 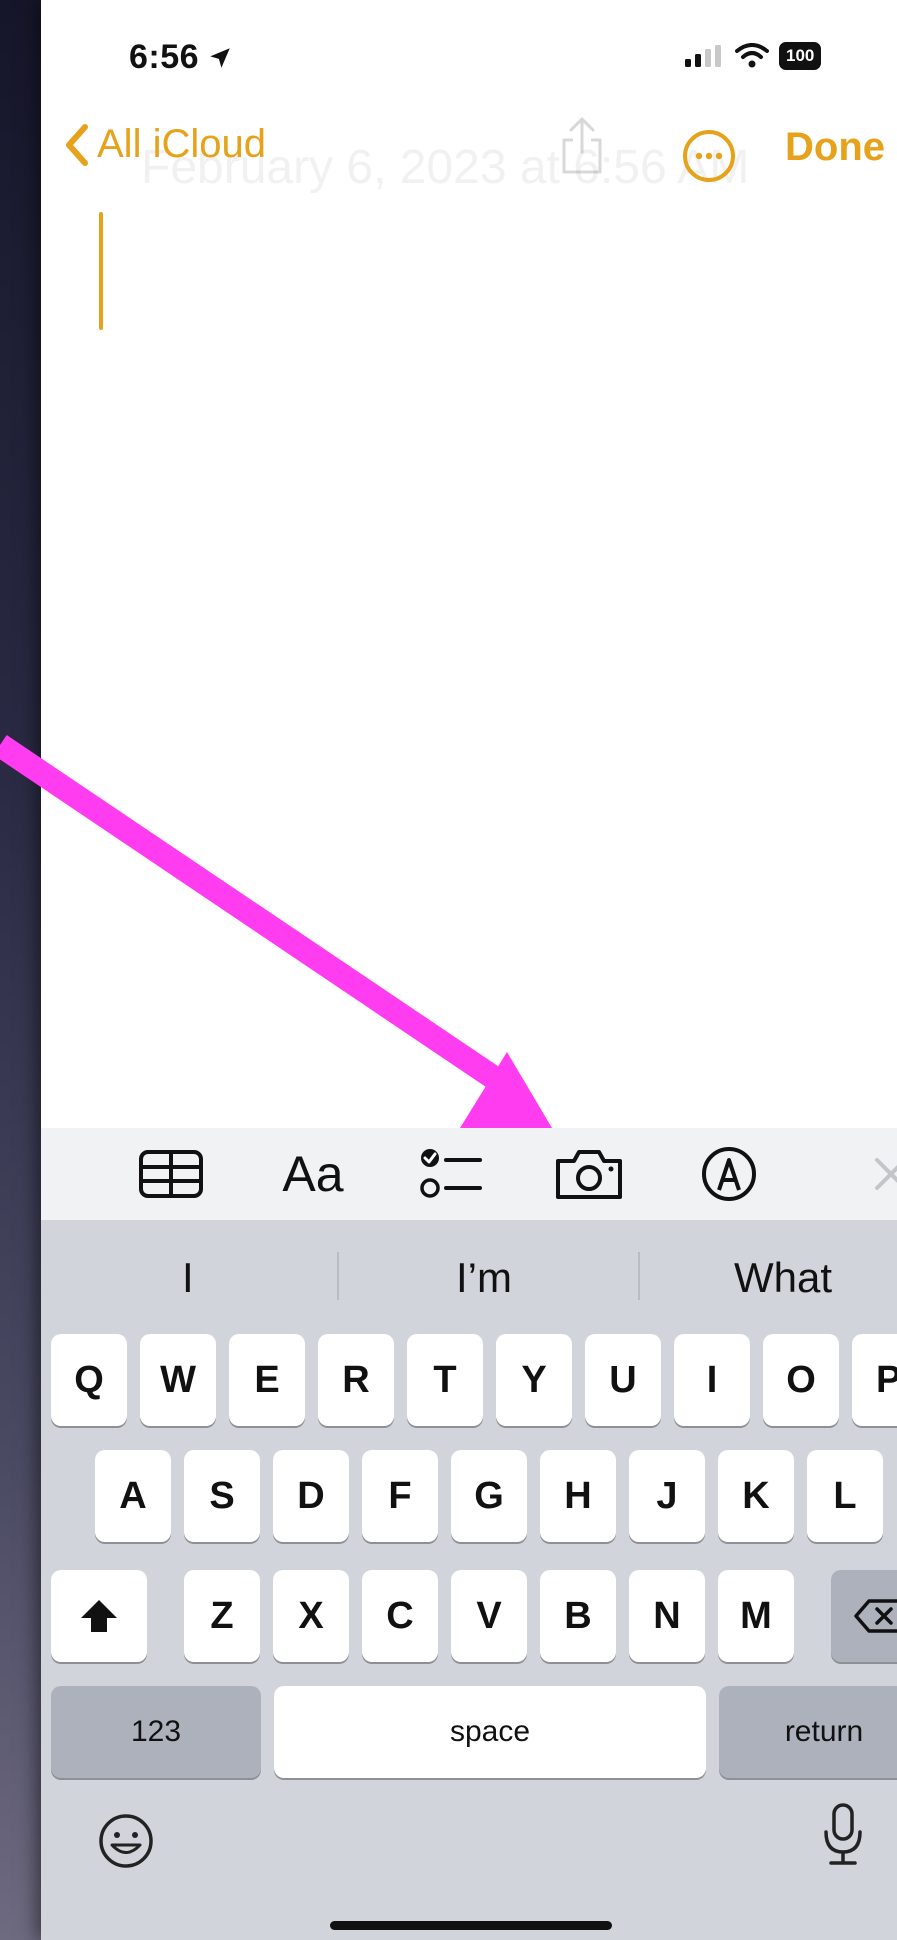 What do you see at coordinates (783, 1278) in the screenshot?
I see `suggestion-3: What` at bounding box center [783, 1278].